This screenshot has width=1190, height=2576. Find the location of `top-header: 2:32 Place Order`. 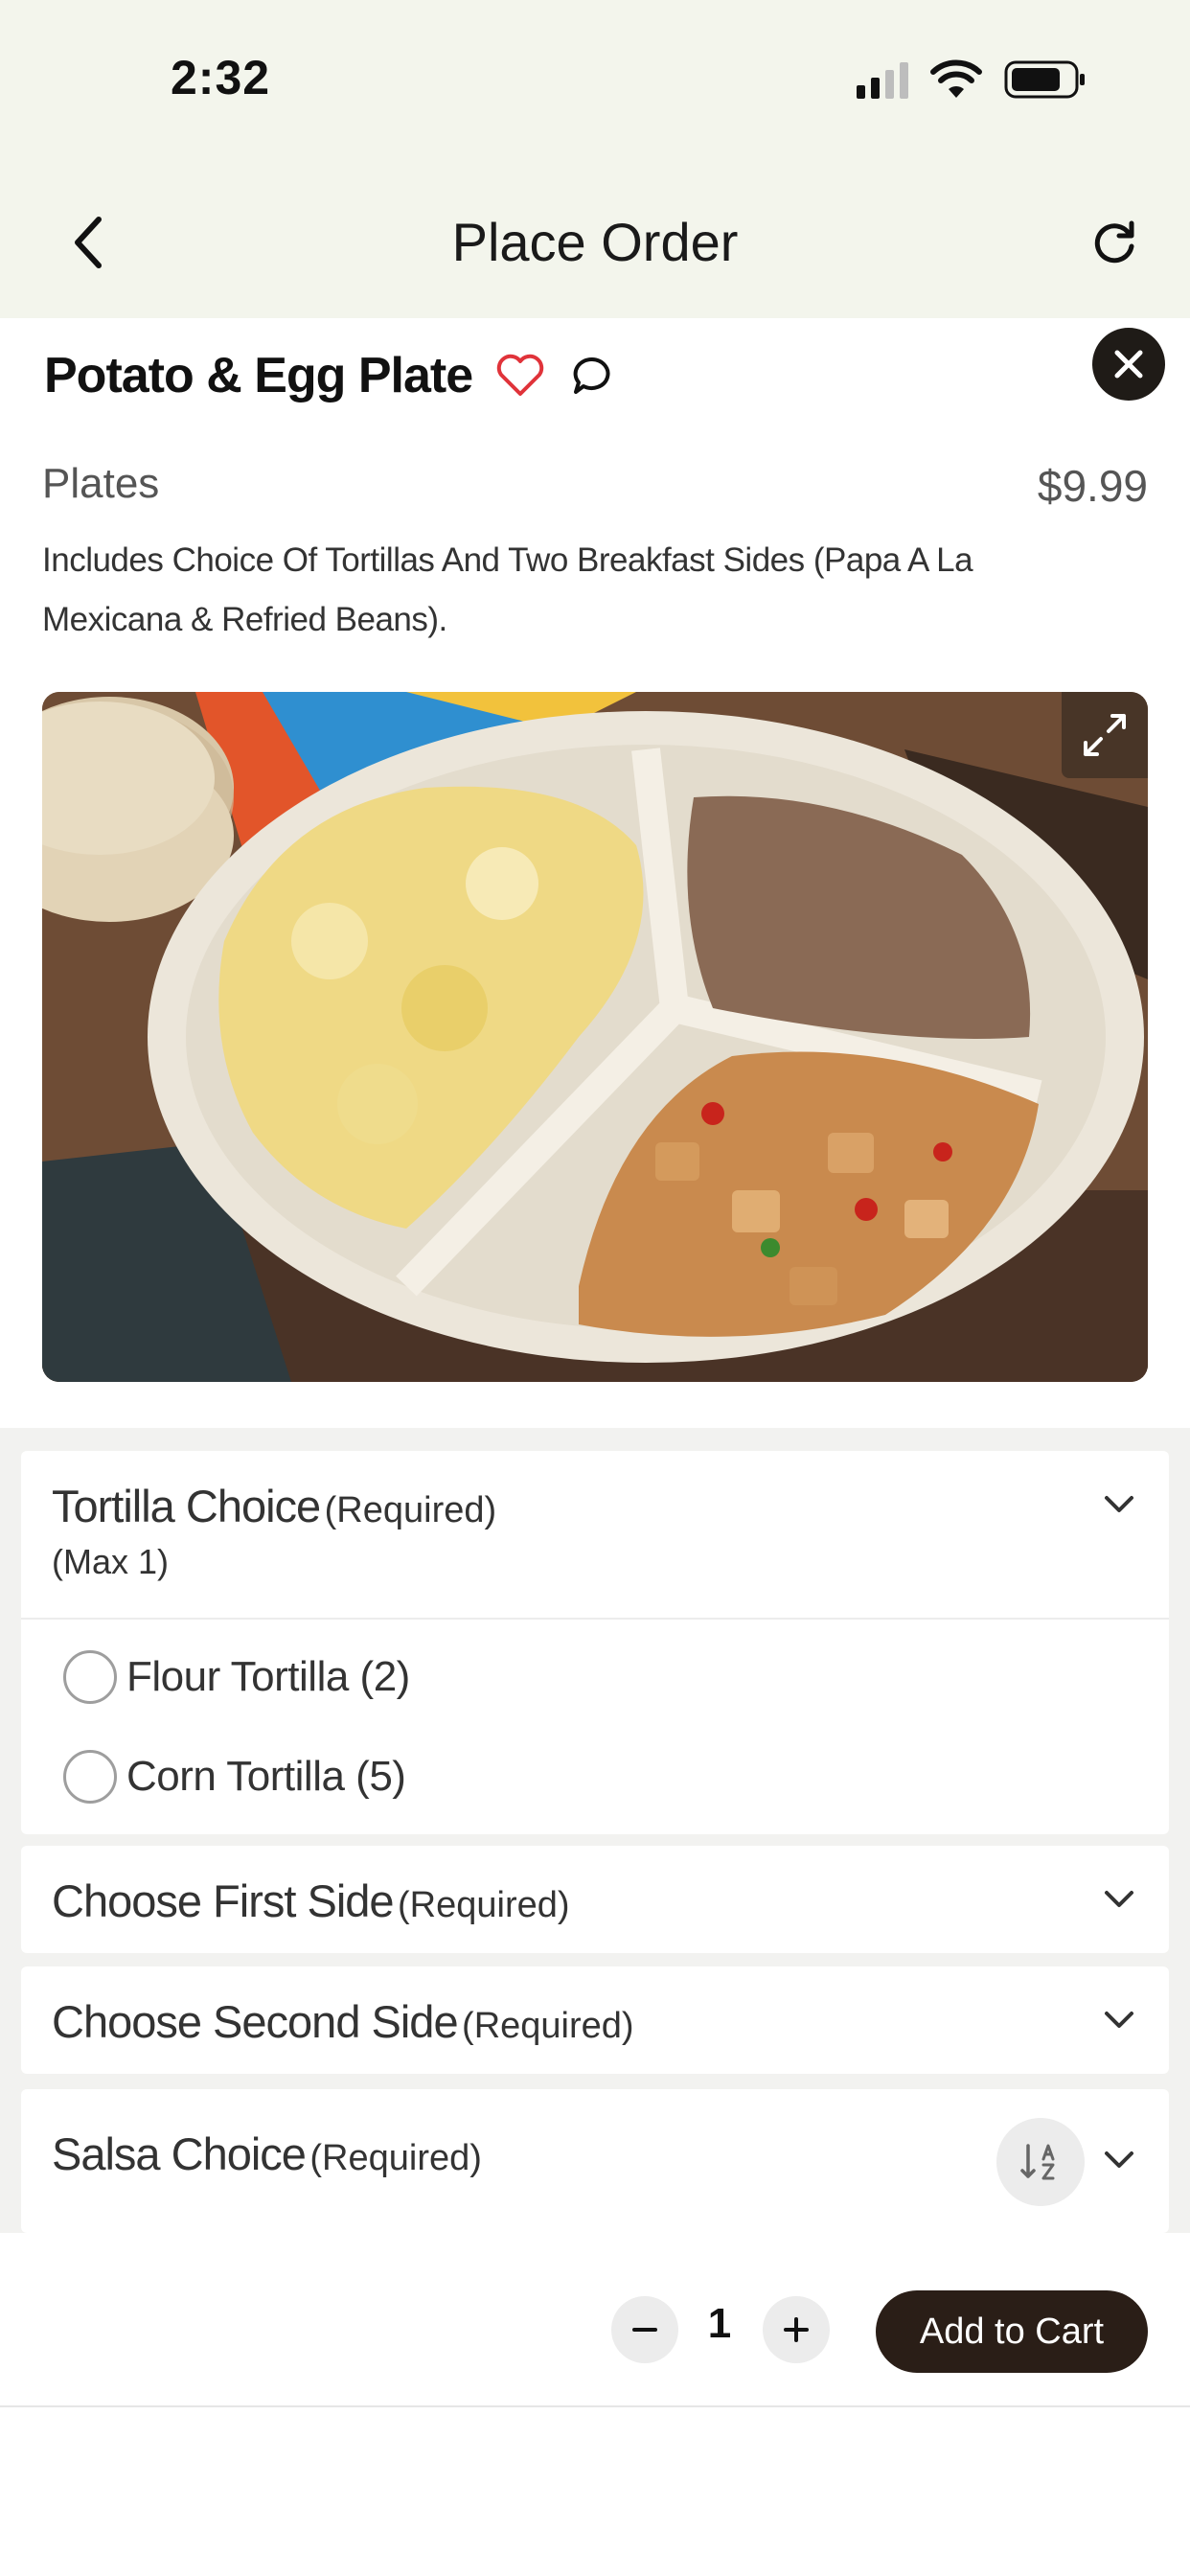

top-header: 2:32 Place Order is located at coordinates (595, 159).